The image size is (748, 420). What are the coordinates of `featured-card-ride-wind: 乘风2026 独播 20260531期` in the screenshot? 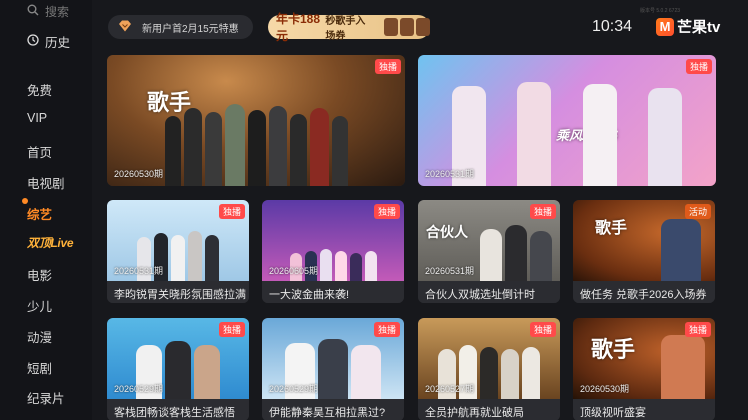 It's located at (567, 120).